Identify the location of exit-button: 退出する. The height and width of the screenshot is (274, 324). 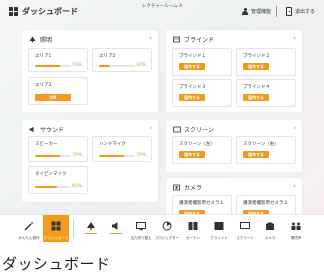
(300, 11).